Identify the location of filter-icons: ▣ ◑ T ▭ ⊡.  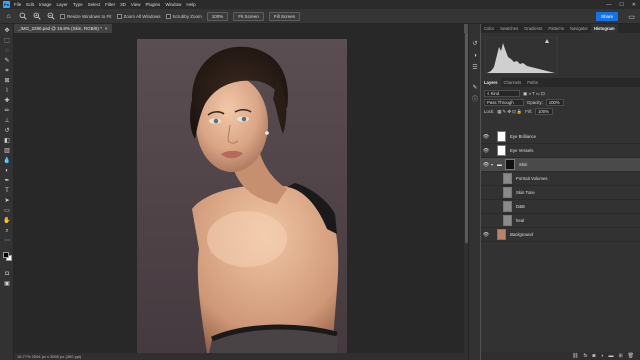
(534, 94).